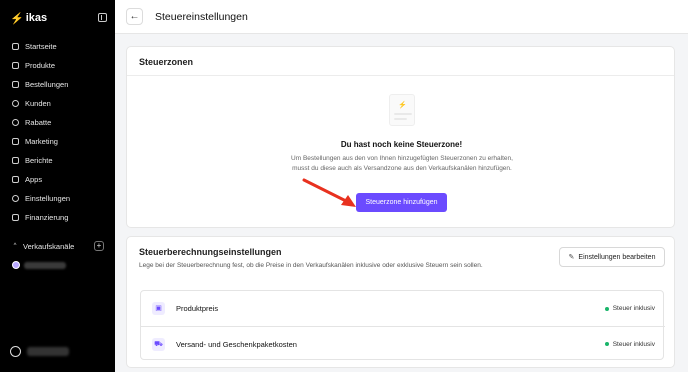 The width and height of the screenshot is (688, 372). I want to click on annotation-arrow-icon, so click(329, 192).